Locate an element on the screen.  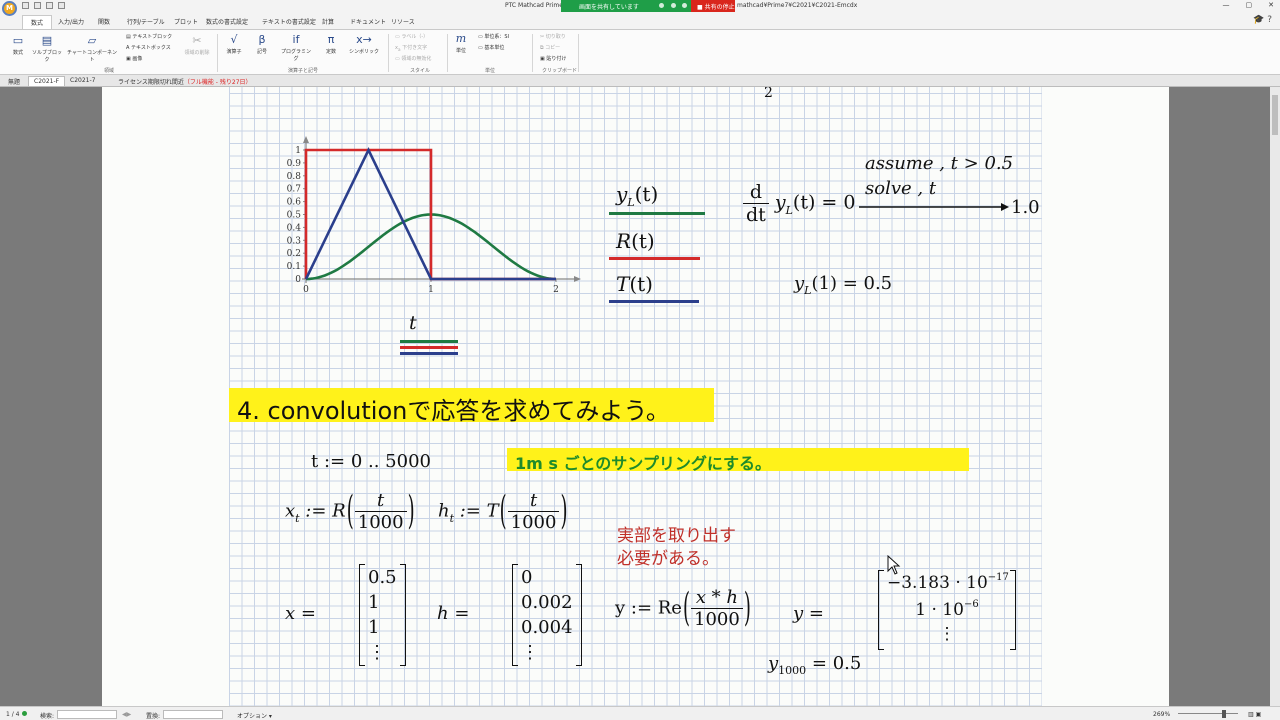
scrollbar-thumb is located at coordinates (1275, 115).